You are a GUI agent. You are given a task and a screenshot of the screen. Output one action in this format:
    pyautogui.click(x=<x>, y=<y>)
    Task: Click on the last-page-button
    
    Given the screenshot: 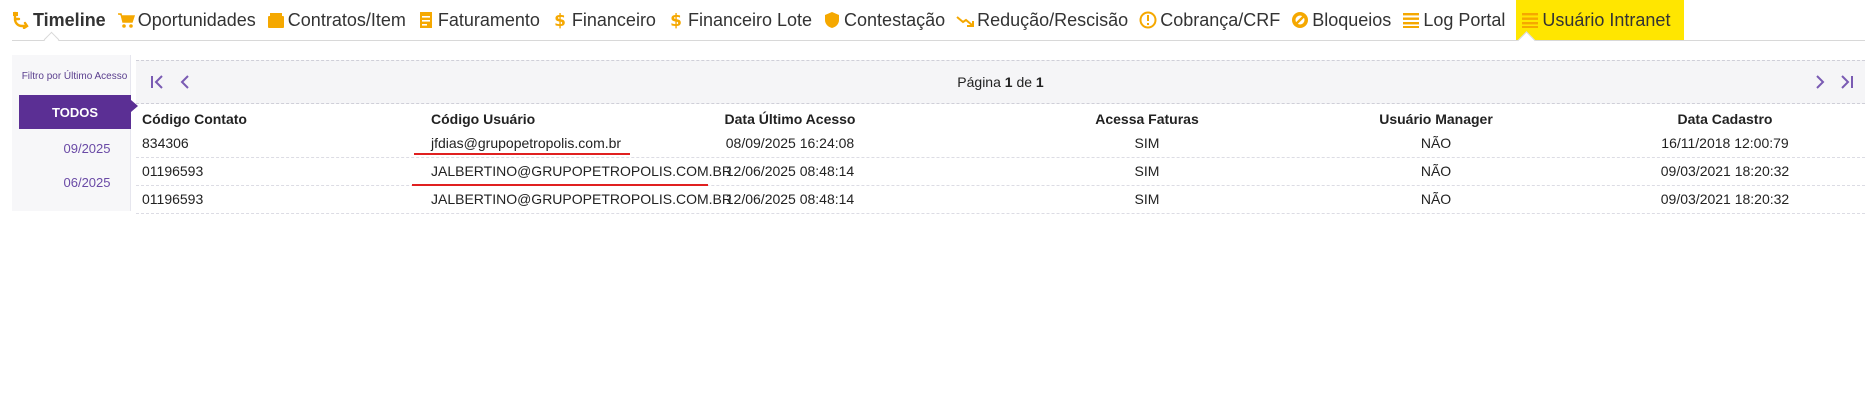 What is the action you would take?
    pyautogui.click(x=1847, y=82)
    